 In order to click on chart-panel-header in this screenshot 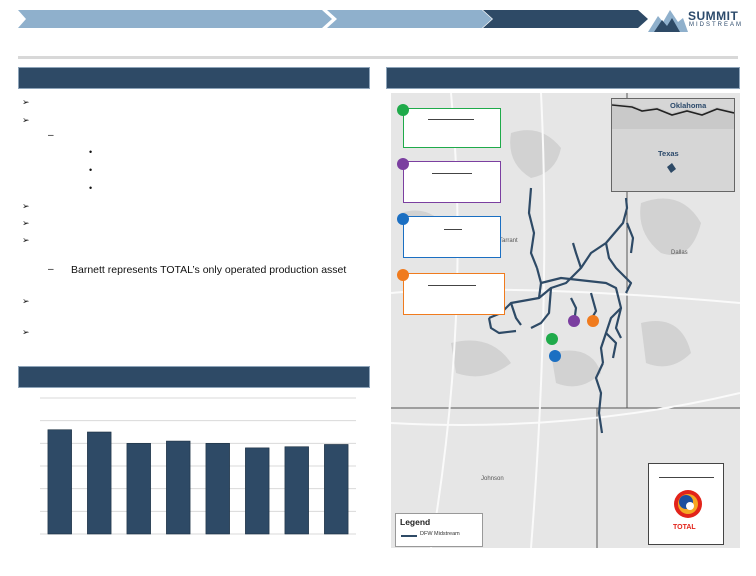, I will do `click(194, 377)`.